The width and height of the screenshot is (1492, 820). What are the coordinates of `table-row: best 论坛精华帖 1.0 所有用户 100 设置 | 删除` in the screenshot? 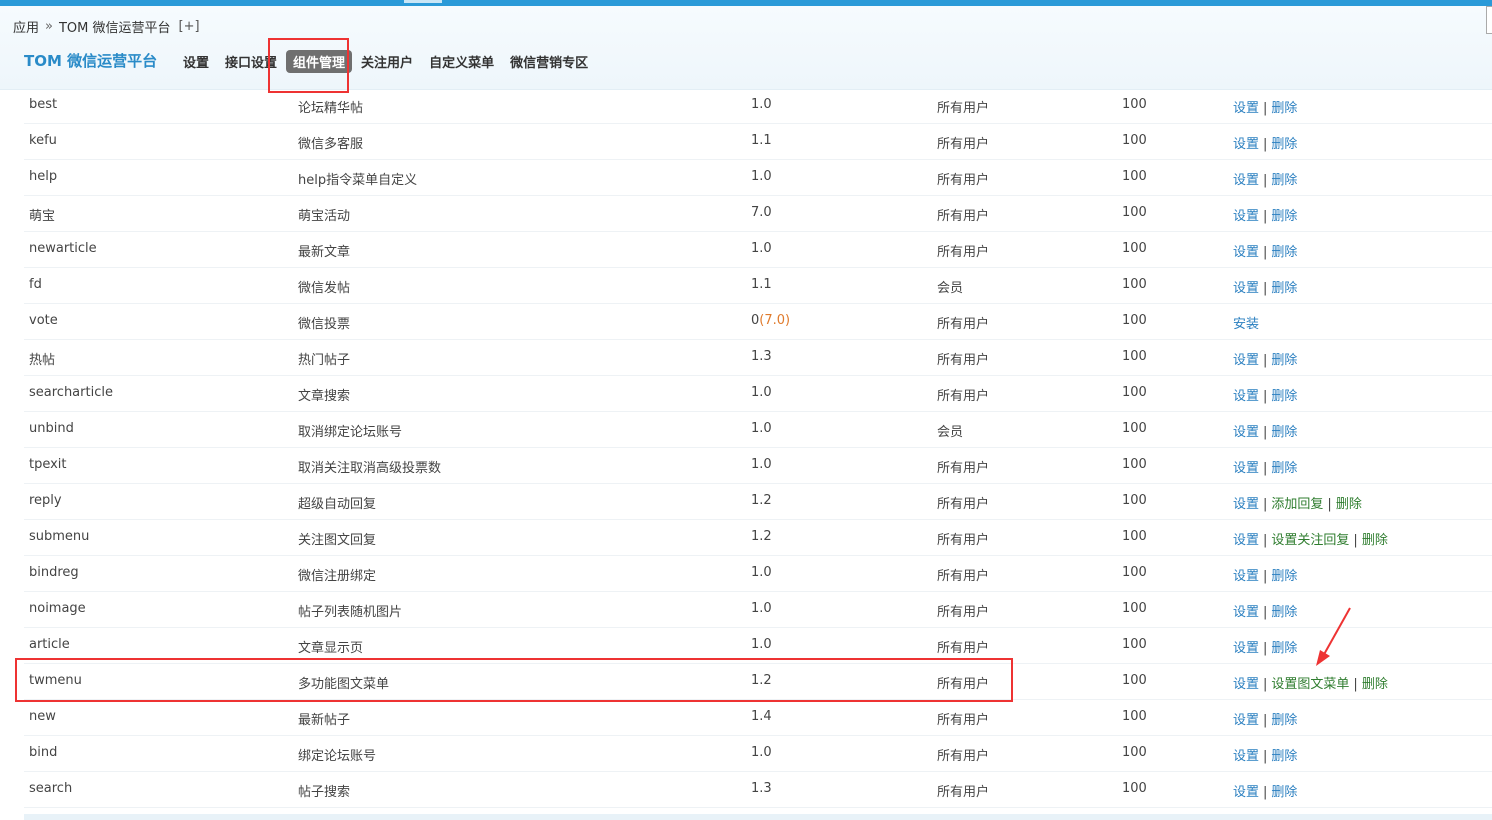 It's located at (758, 106).